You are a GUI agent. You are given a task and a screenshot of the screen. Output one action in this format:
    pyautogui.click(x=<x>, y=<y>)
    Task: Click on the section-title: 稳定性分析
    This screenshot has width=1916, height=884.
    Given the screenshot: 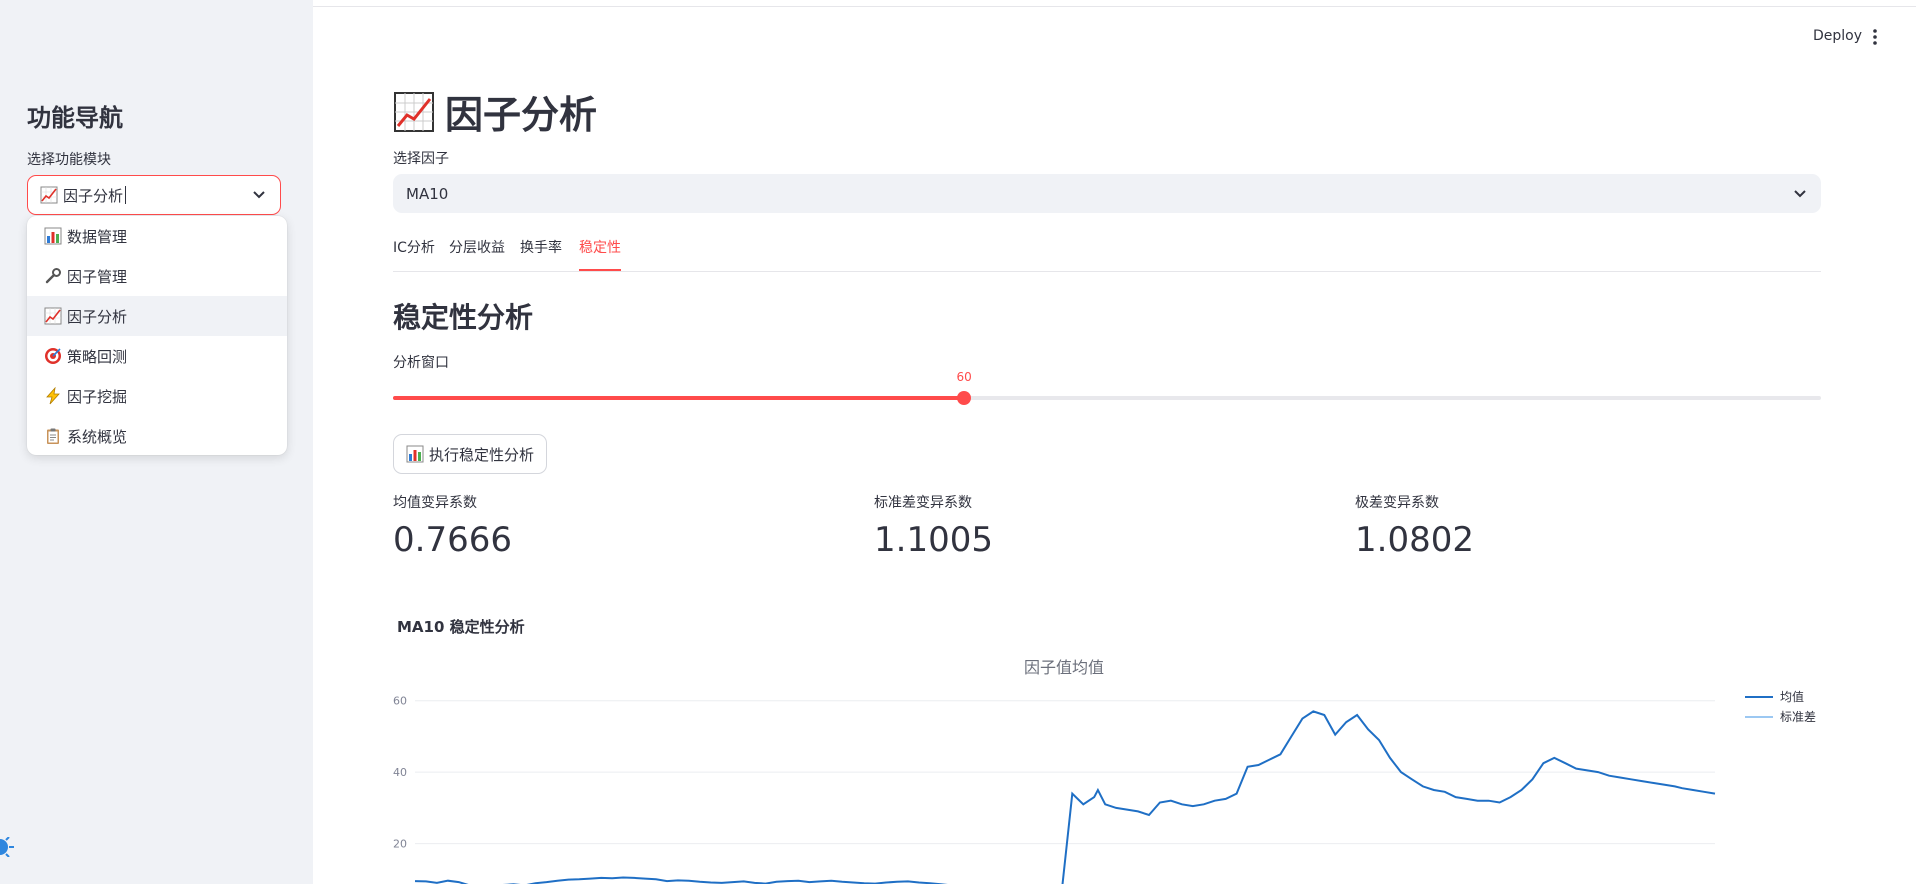 What is the action you would take?
    pyautogui.click(x=463, y=317)
    